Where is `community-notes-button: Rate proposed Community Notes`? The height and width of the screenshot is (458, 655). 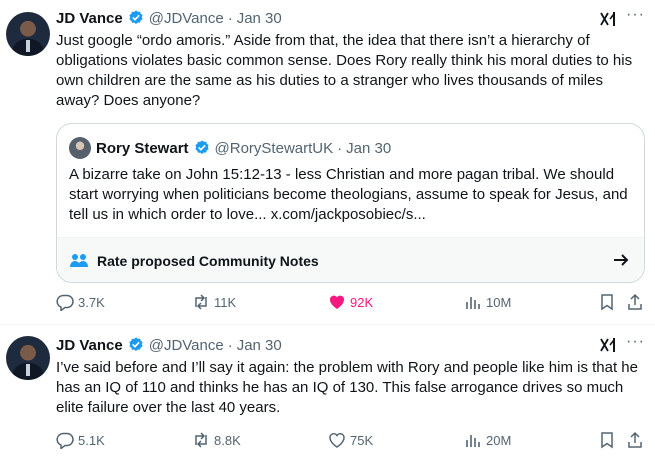 community-notes-button: Rate proposed Community Notes is located at coordinates (350, 259).